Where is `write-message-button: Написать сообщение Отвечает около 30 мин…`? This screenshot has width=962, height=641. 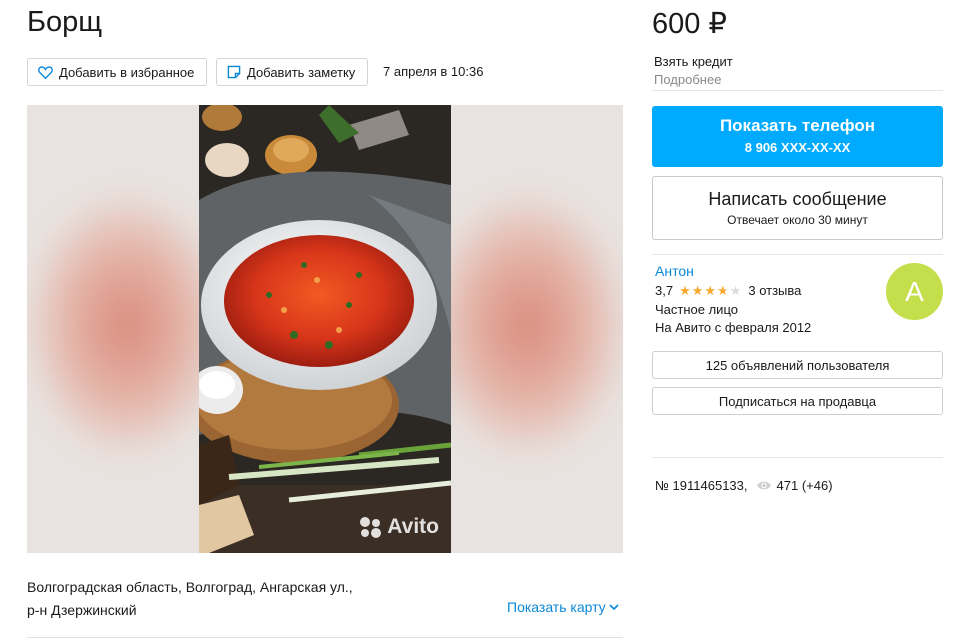
write-message-button: Написать сообщение Отвечает около 30 мин… is located at coordinates (797, 208).